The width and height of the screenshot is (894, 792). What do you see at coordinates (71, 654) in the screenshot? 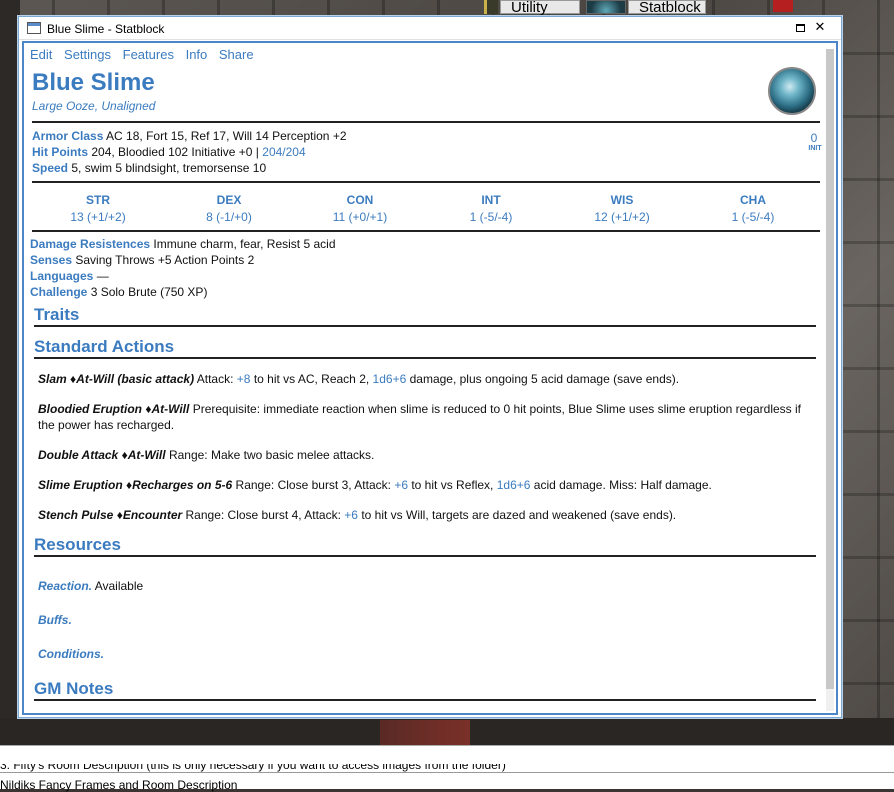
I see `resource-conditions: Conditions.` at bounding box center [71, 654].